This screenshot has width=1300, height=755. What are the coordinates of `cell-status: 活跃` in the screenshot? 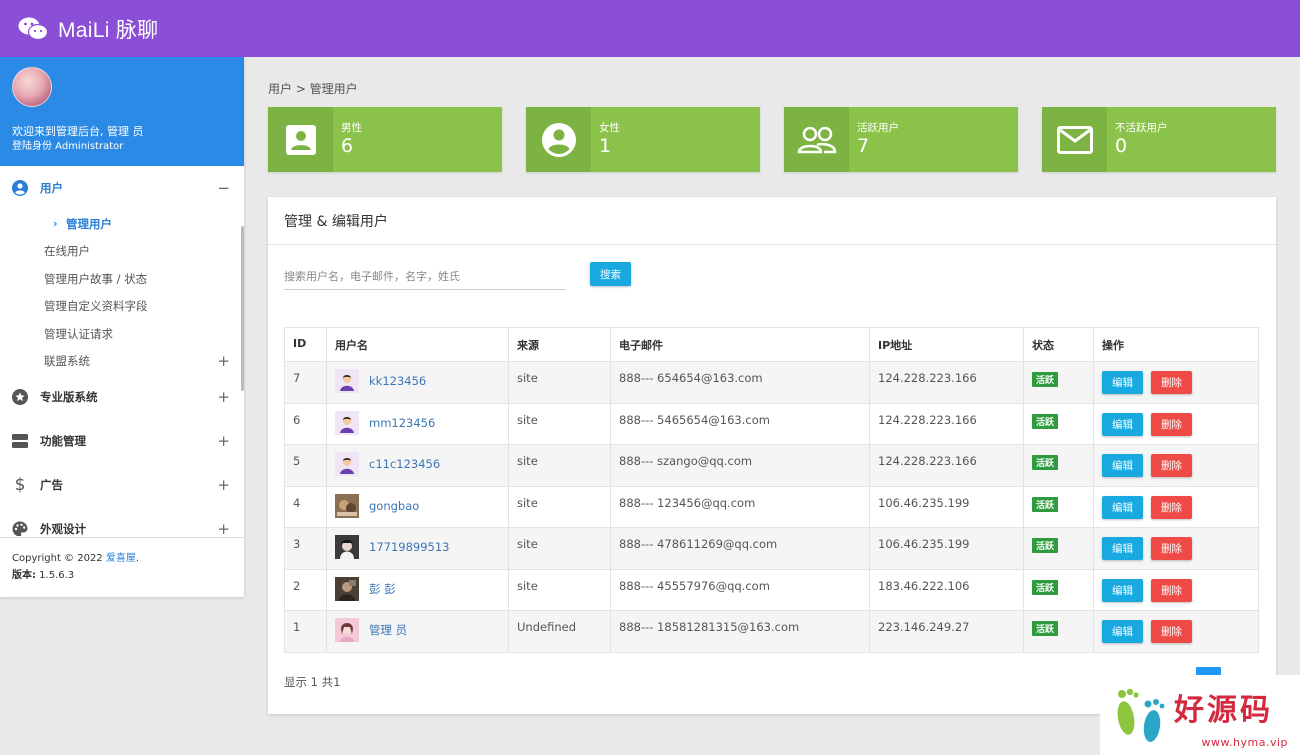 It's located at (1058, 548).